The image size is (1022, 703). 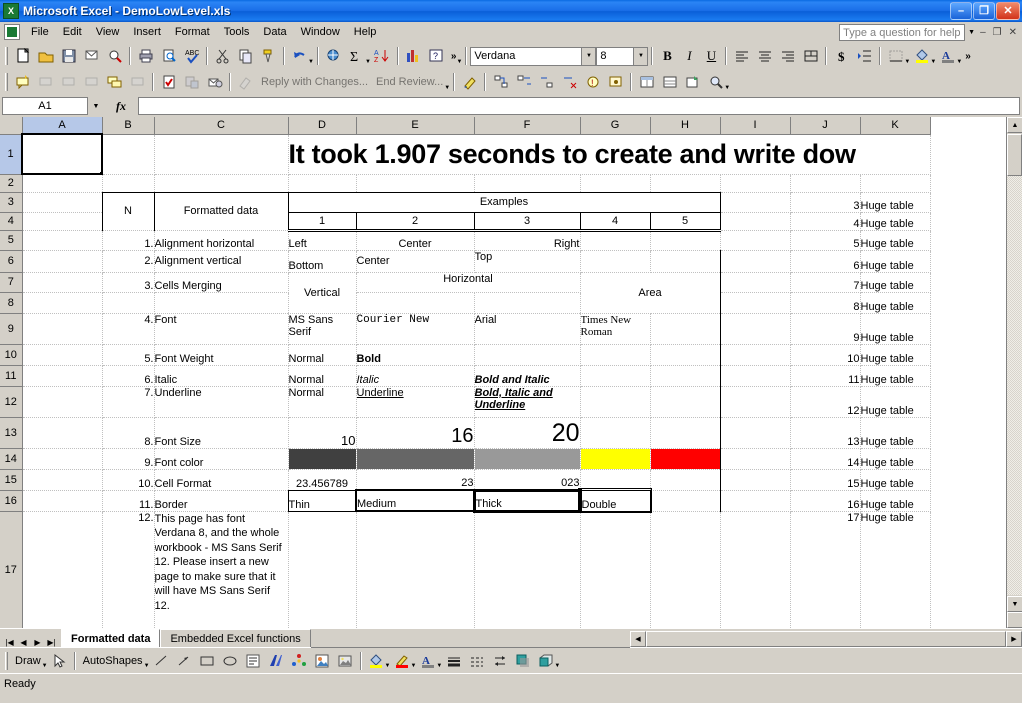 What do you see at coordinates (523, 82) in the screenshot?
I see `trace-precedents-icon` at bounding box center [523, 82].